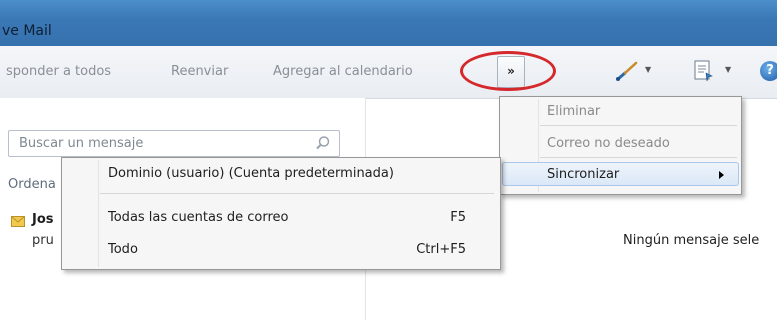 This screenshot has height=320, width=777. Describe the element at coordinates (768, 71) in the screenshot. I see `help-icon: ?` at that location.